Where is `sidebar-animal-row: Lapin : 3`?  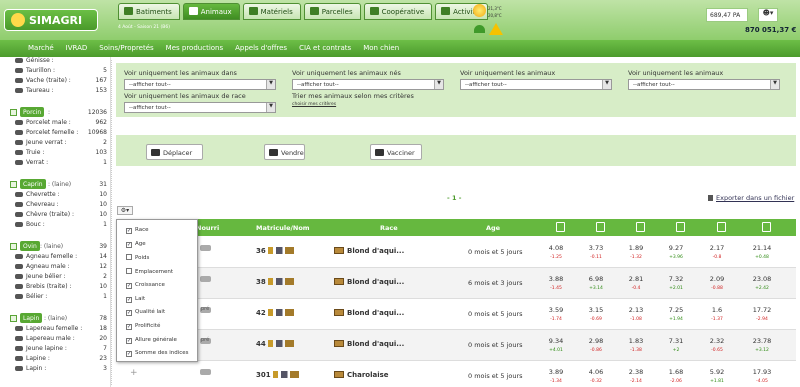
sidebar-animal-row: Lapin : 3 is located at coordinates (58, 369).